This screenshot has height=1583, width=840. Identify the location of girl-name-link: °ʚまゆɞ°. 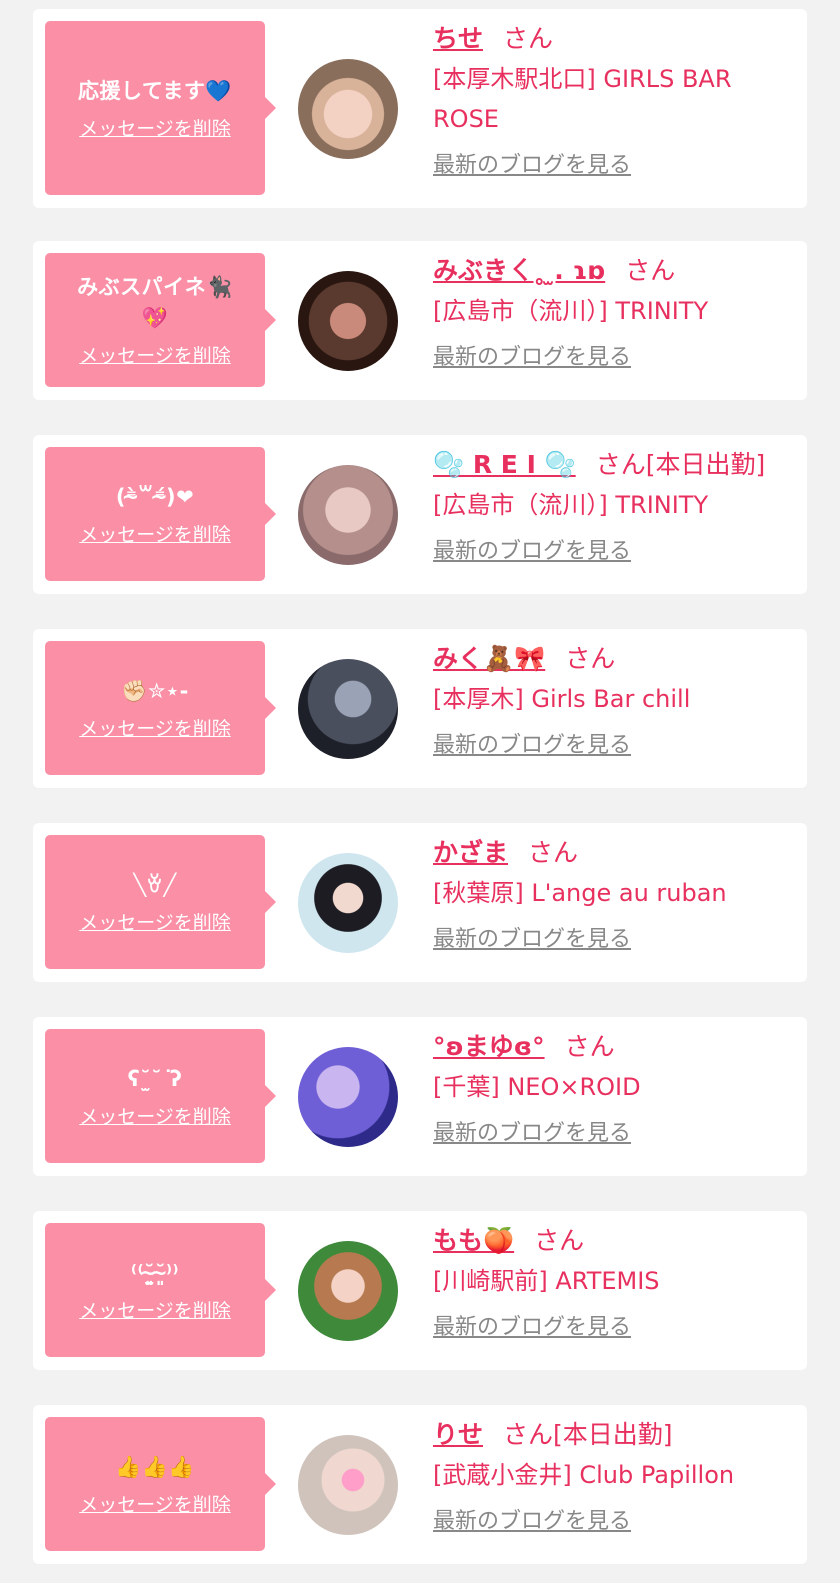
(489, 1046).